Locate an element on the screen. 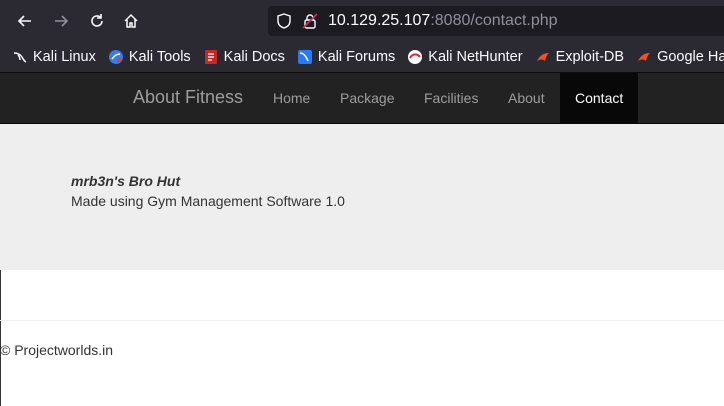 This screenshot has height=406, width=724. page-subtitle: Made using Gym Management Software 1.0 is located at coordinates (208, 201).